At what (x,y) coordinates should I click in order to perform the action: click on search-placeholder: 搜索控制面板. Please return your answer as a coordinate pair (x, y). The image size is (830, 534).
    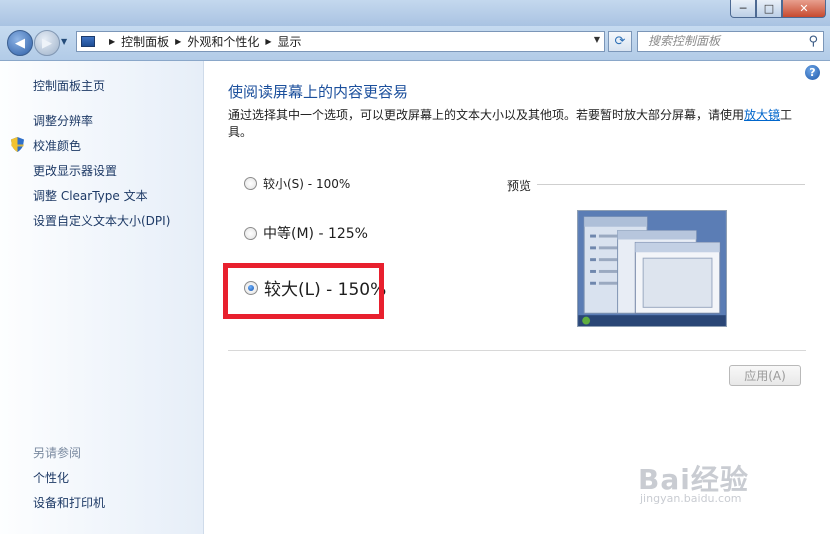
    Looking at the image, I should click on (684, 41).